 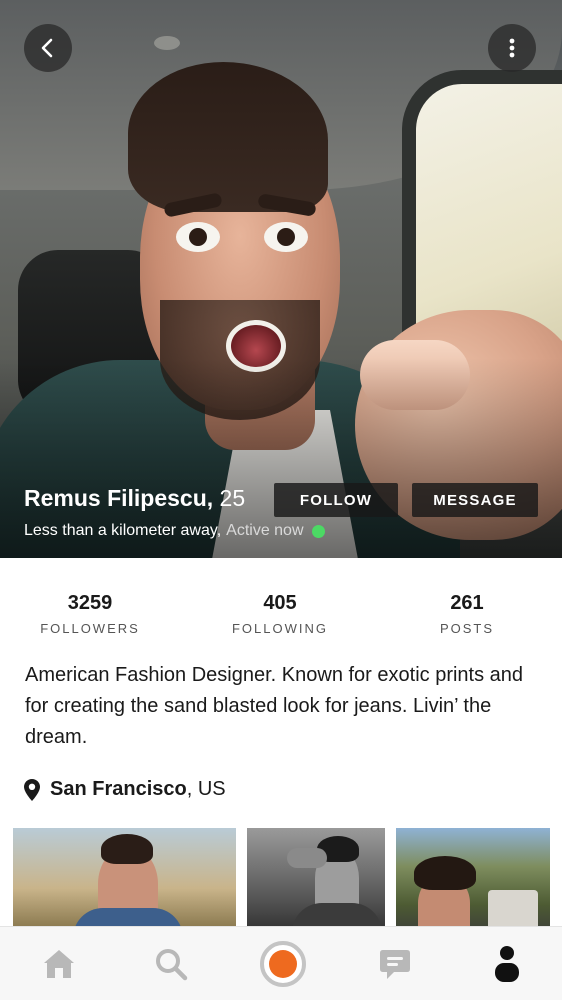 What do you see at coordinates (337, 914) in the screenshot?
I see `thumb-shirt` at bounding box center [337, 914].